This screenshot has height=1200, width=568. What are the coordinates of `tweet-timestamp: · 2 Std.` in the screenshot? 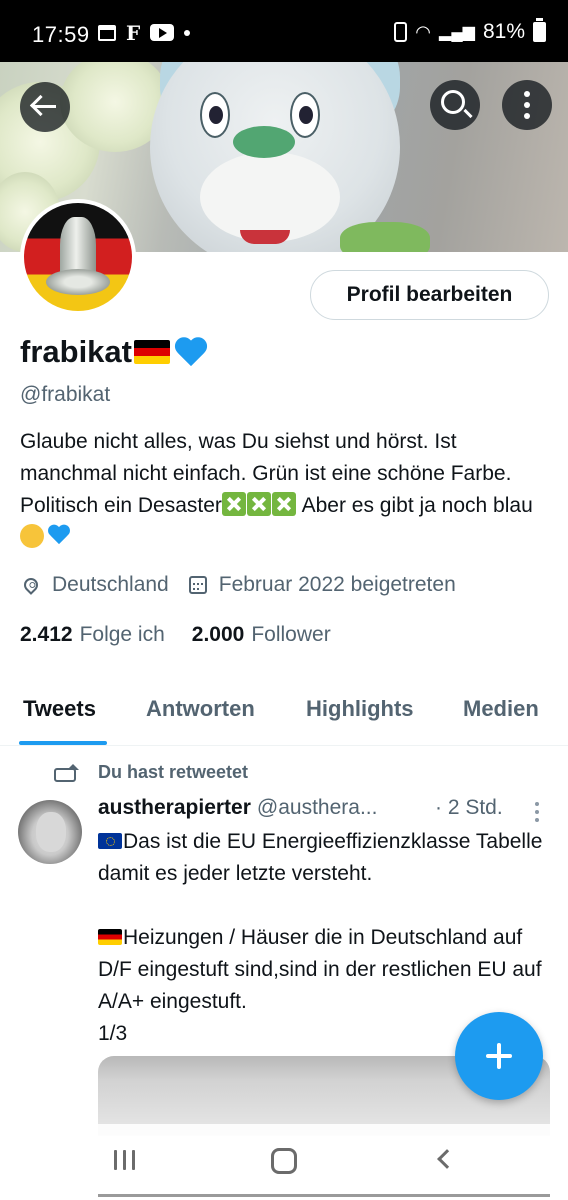 It's located at (469, 808).